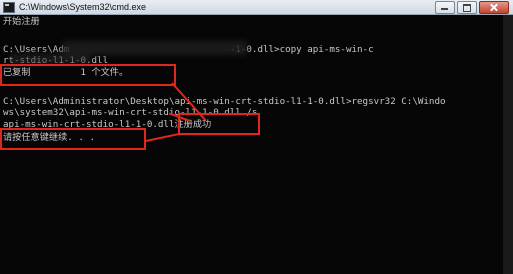  Describe the element at coordinates (21, 21) in the screenshot. I see `console-line: 开始注册` at that location.